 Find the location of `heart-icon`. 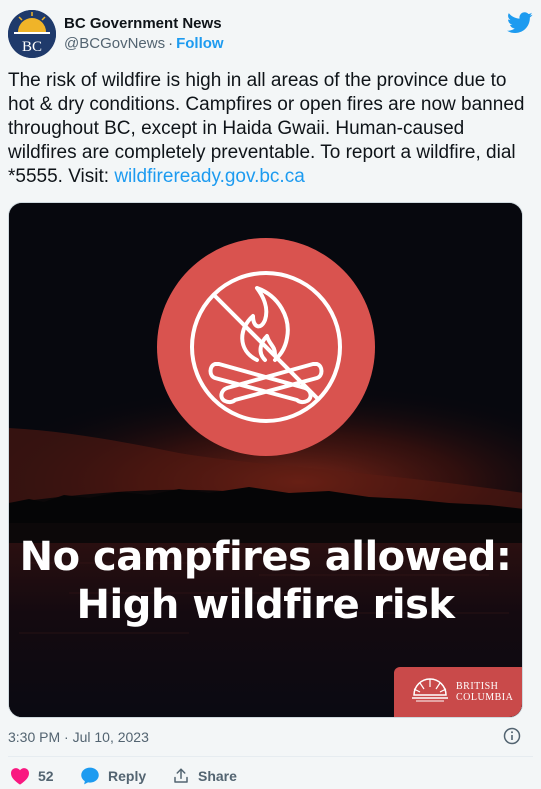

heart-icon is located at coordinates (20, 776).